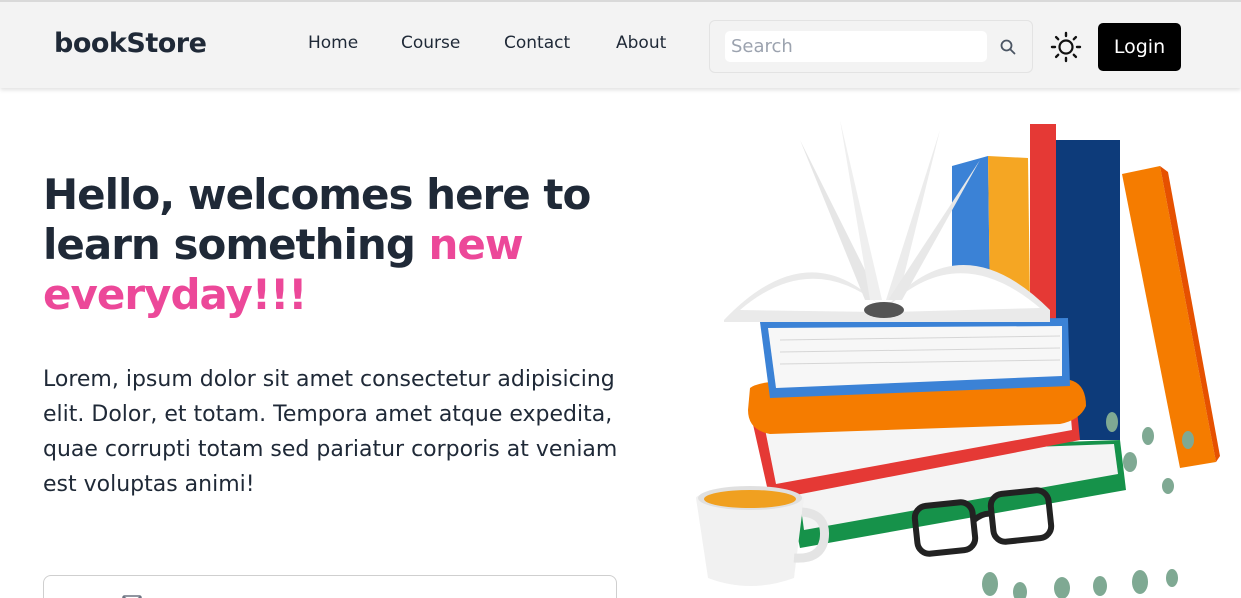 This screenshot has height=598, width=1241. I want to click on nav-link-contact: Contact, so click(537, 43).